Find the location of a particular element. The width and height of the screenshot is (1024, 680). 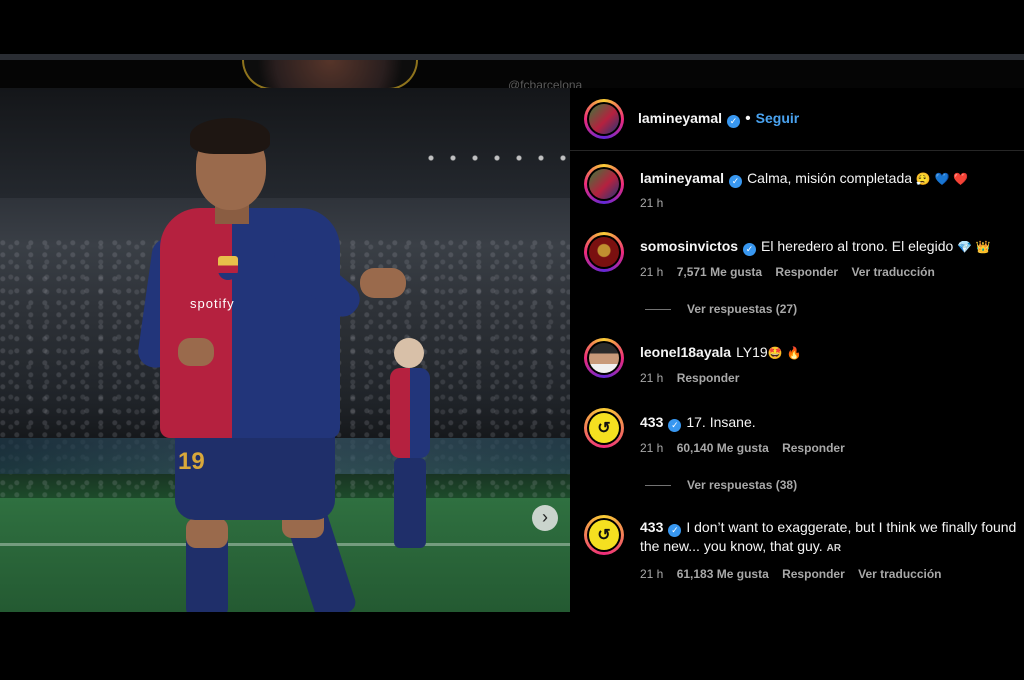

background-player-shirt is located at coordinates (410, 413).